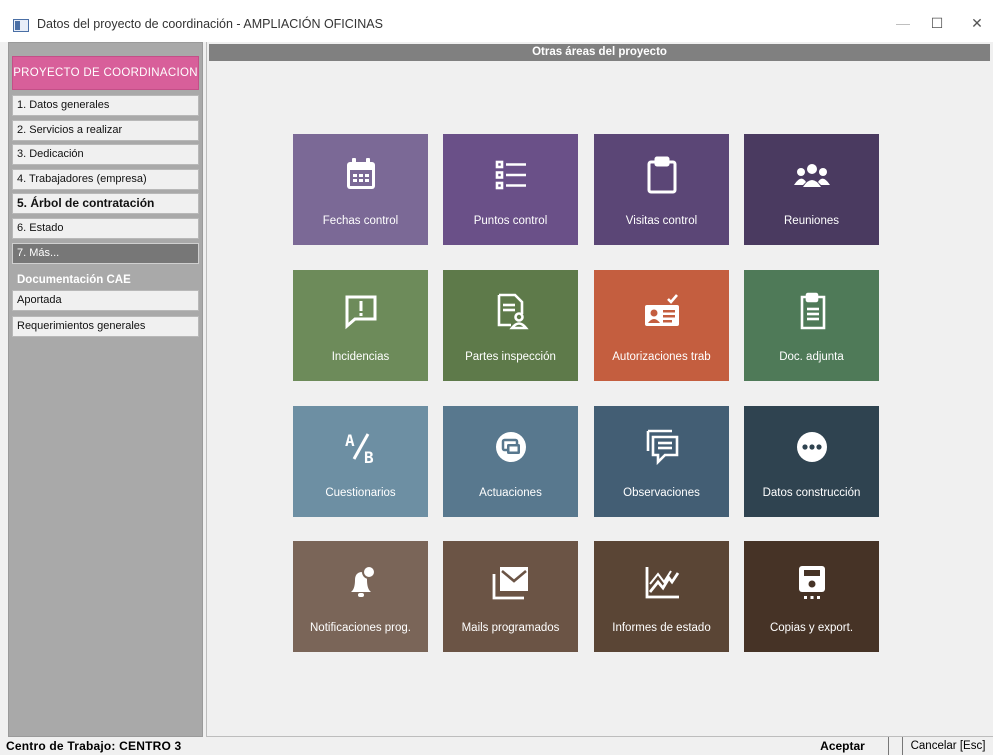  What do you see at coordinates (369, 457) in the screenshot?
I see `svg-text: B` at bounding box center [369, 457].